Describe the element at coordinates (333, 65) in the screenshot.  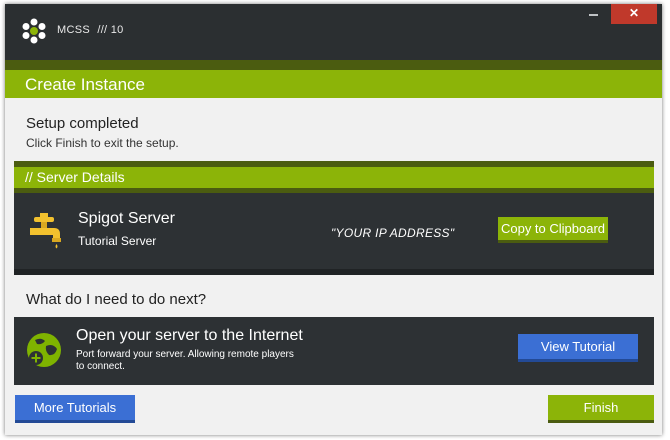
I see `header-stripe` at that location.